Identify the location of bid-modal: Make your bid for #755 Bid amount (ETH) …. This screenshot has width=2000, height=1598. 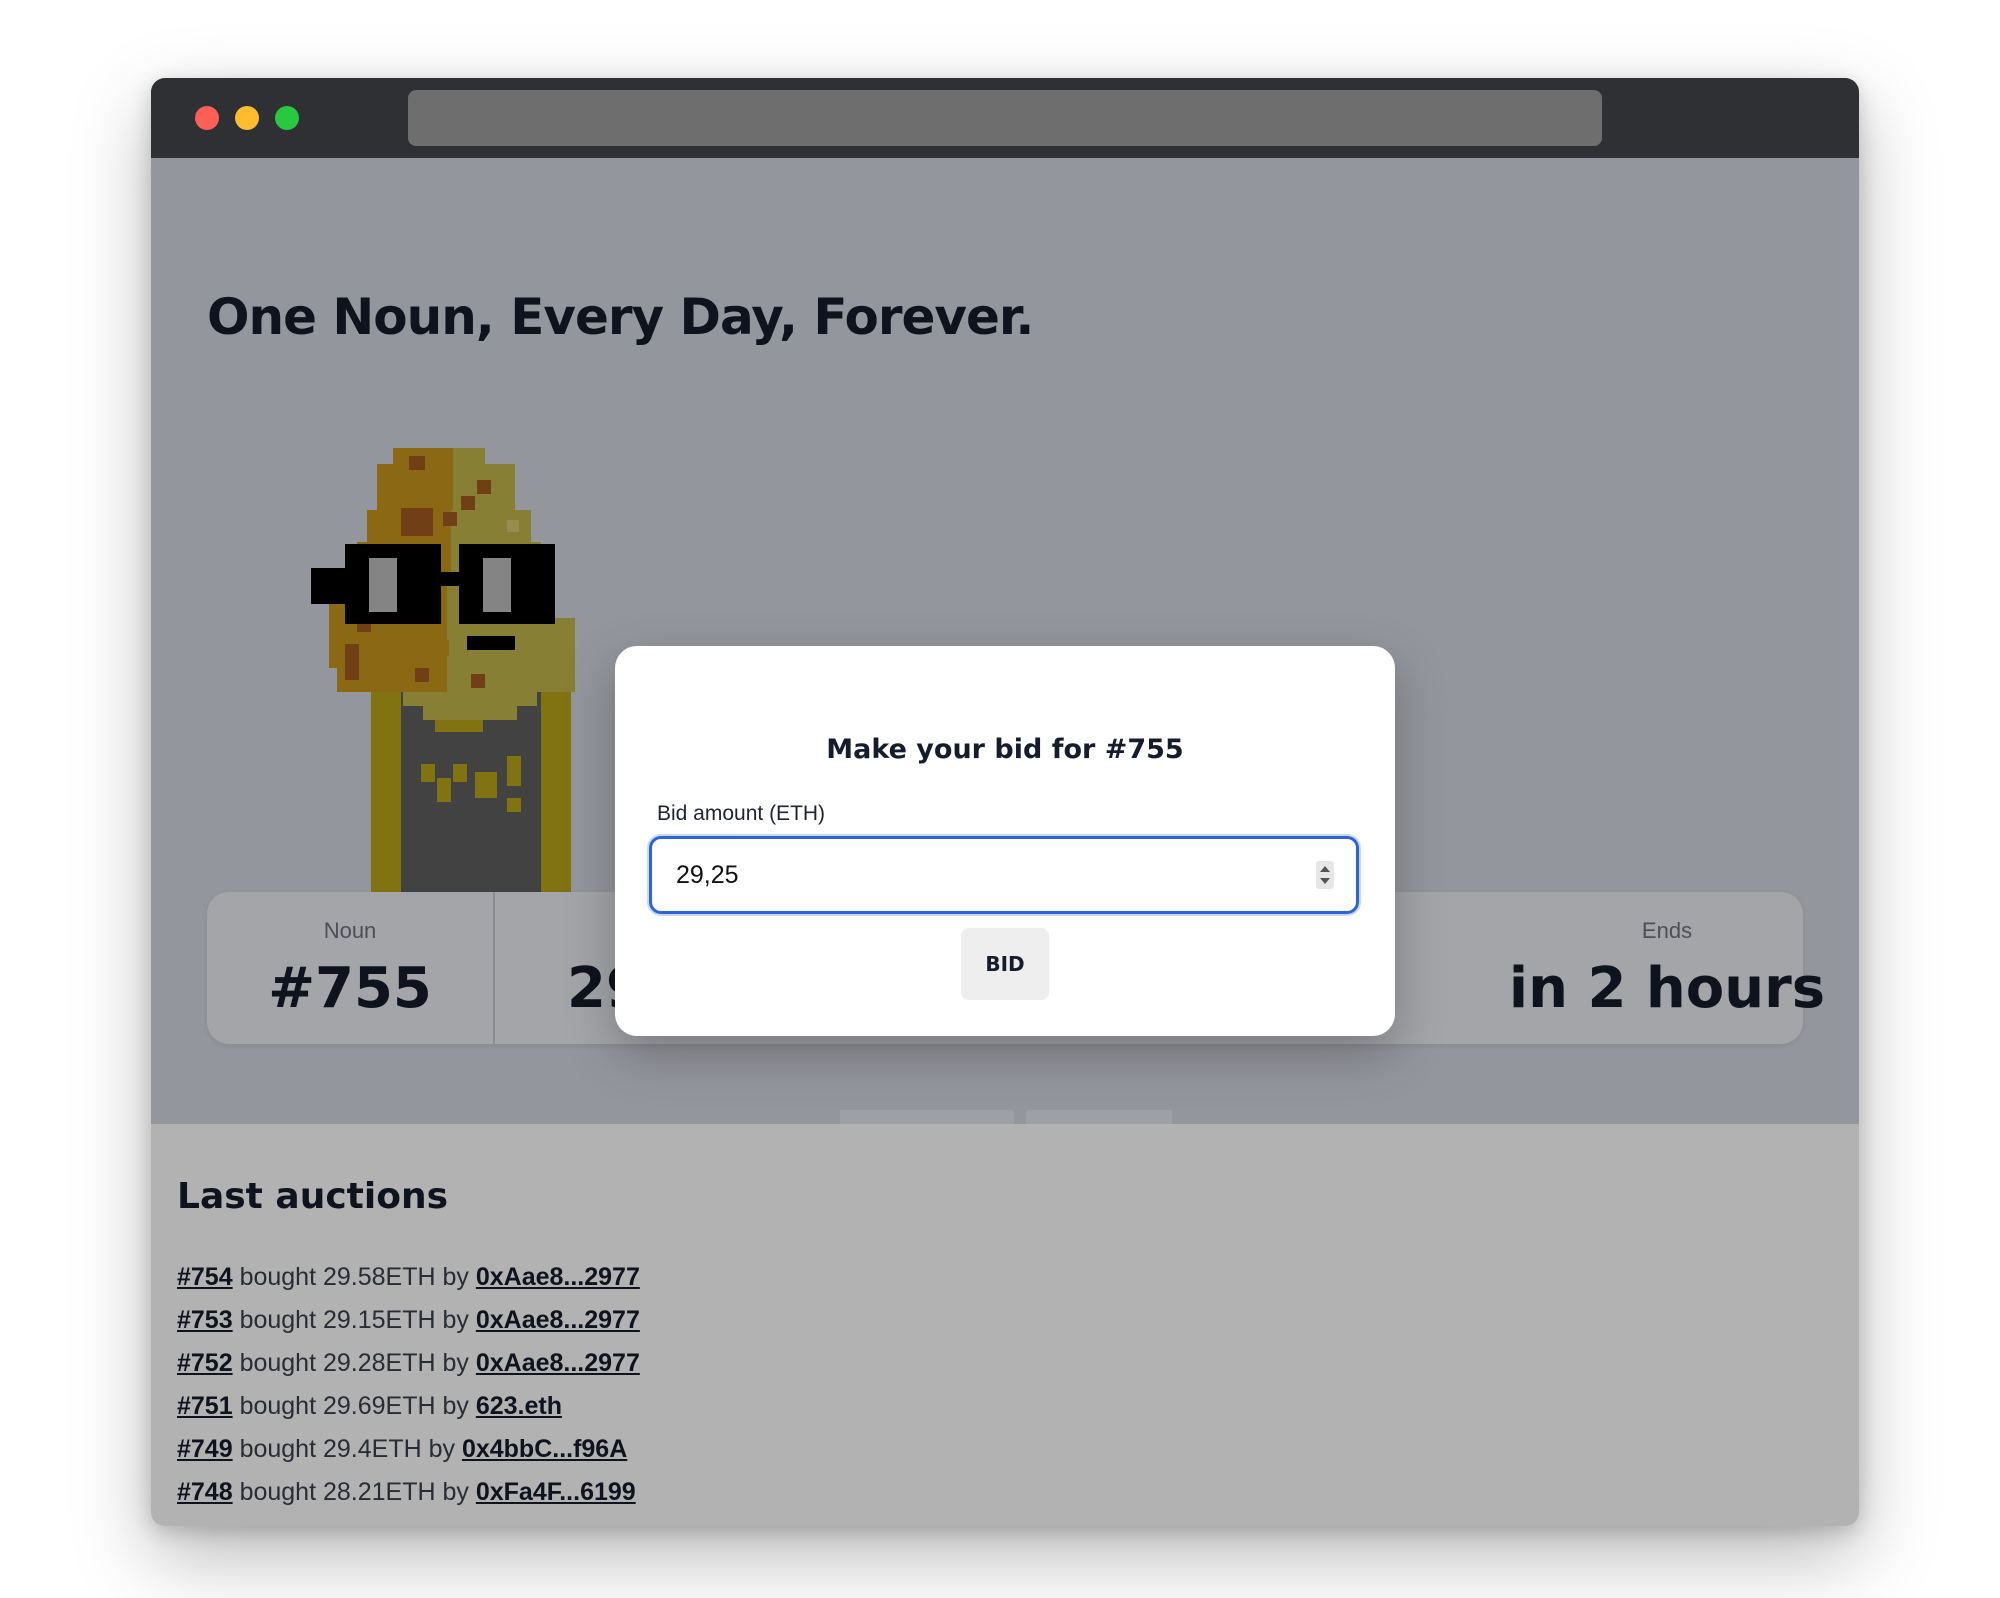
(1005, 841).